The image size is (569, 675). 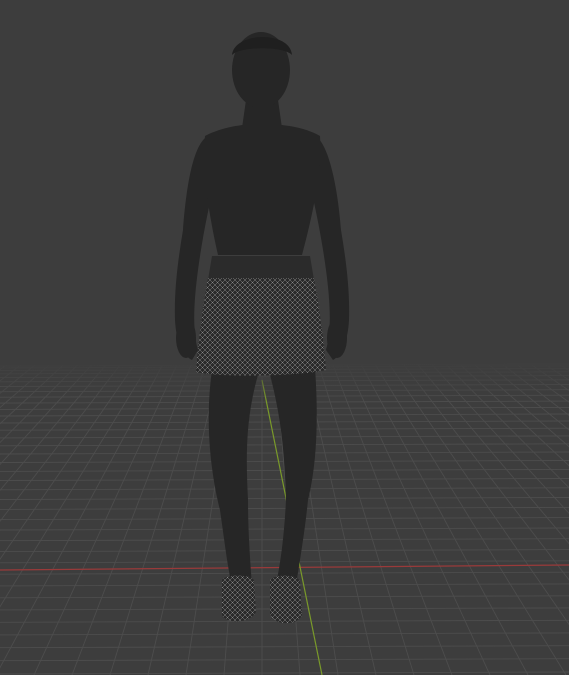 What do you see at coordinates (286, 599) in the screenshot?
I see `model-right-shoe` at bounding box center [286, 599].